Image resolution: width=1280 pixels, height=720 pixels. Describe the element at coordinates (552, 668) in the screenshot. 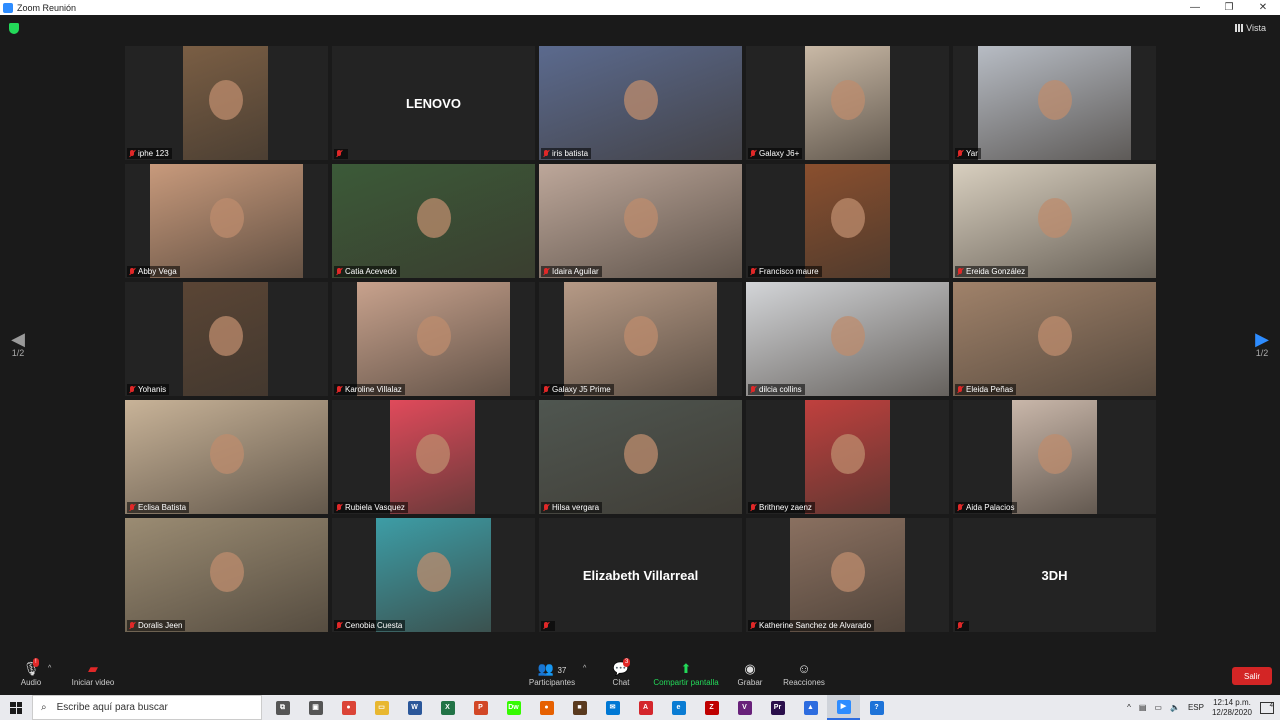

I see `participants-icon: 👥 37` at that location.